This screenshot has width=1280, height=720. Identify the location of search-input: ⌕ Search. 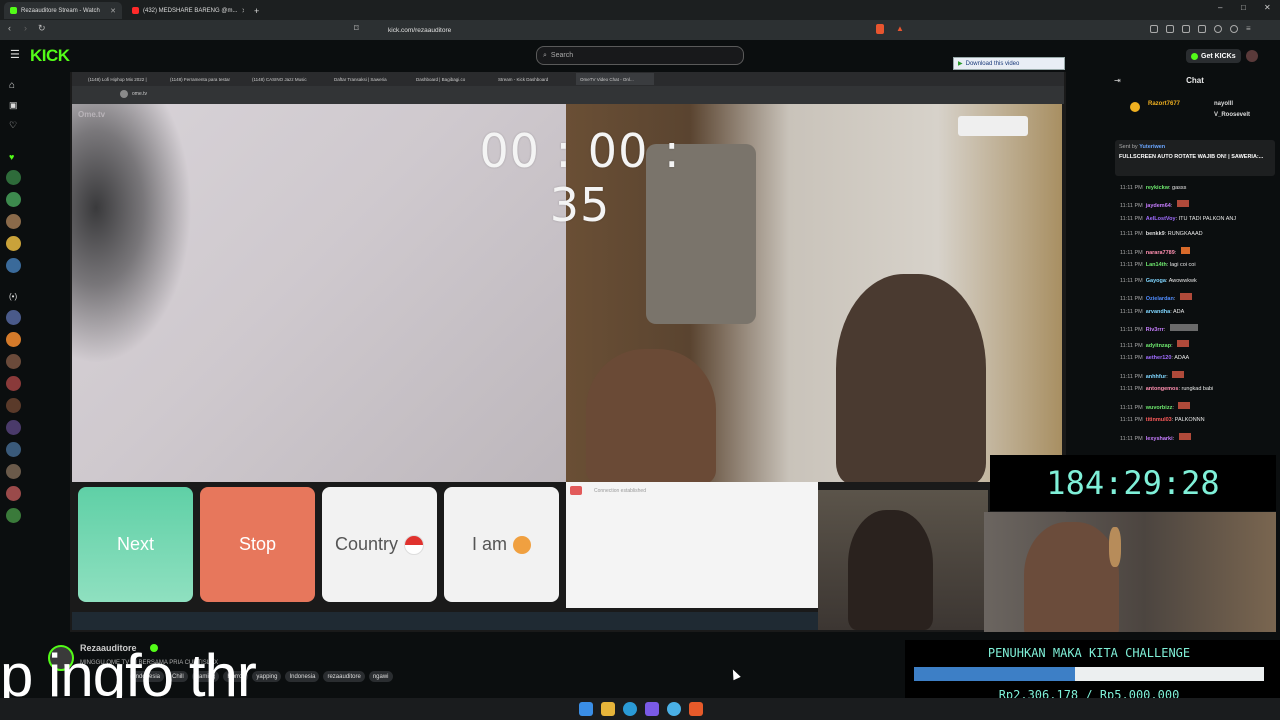
(640, 55).